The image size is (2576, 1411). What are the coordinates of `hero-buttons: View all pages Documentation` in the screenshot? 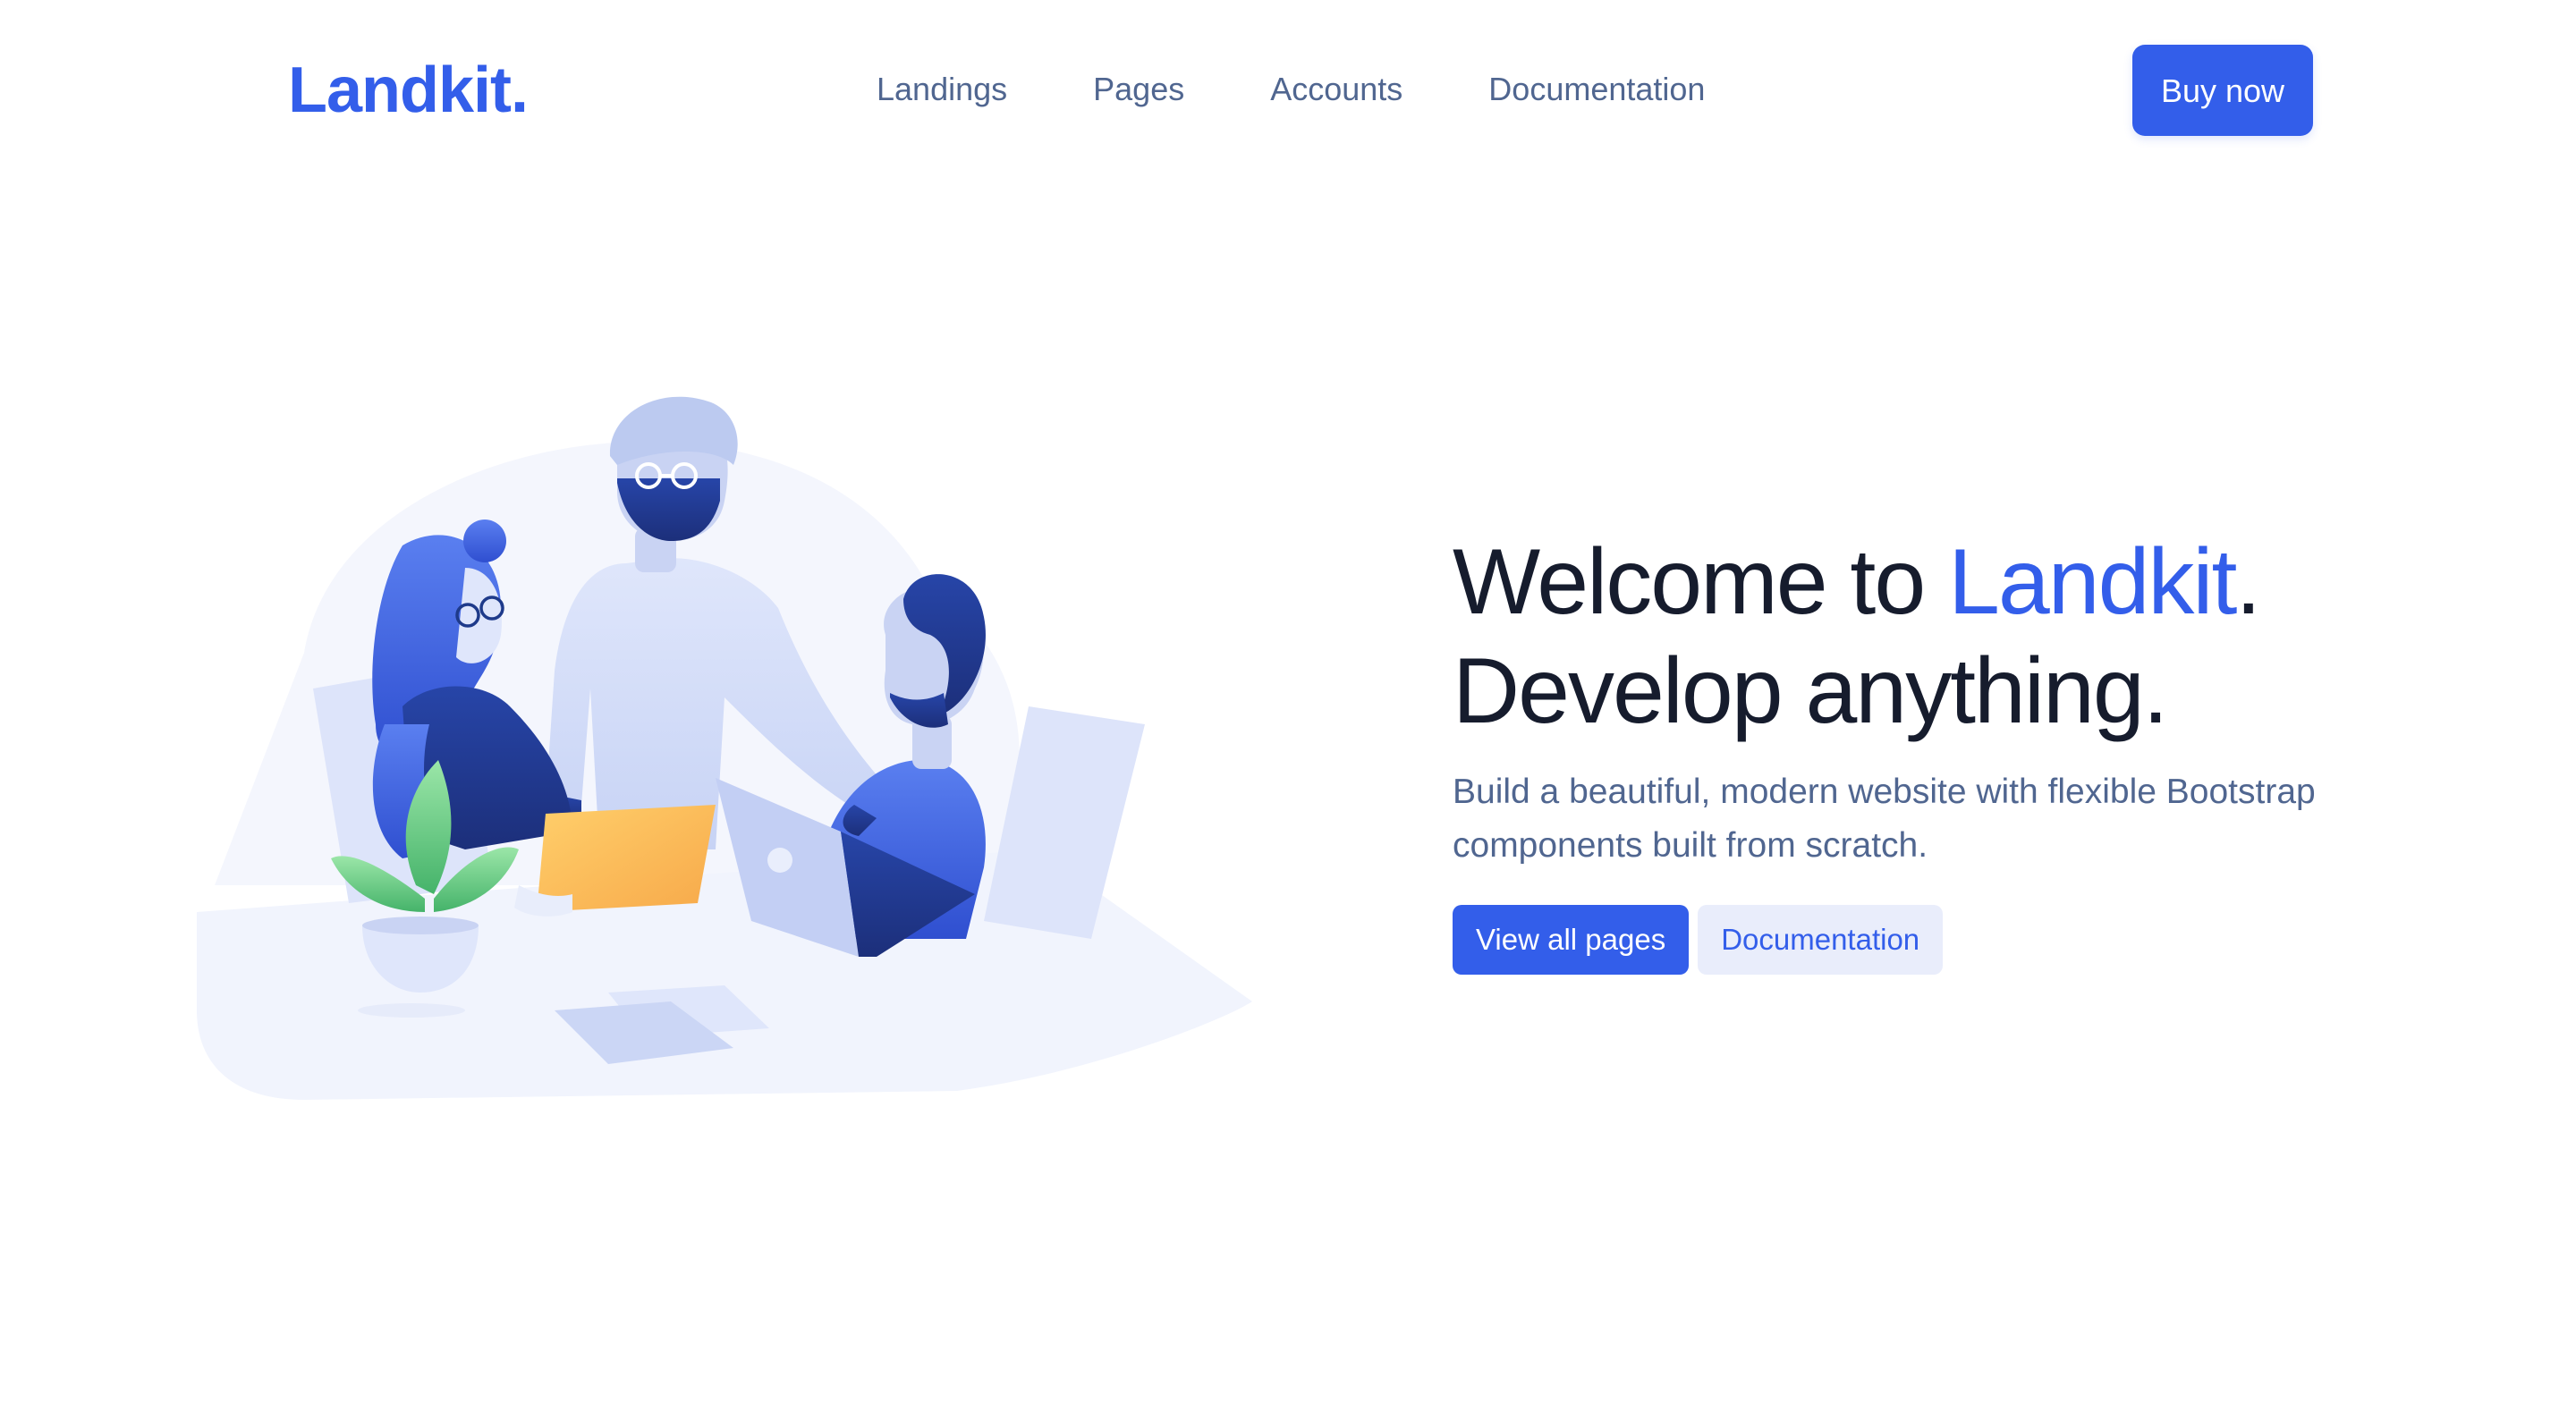 It's located at (1944, 940).